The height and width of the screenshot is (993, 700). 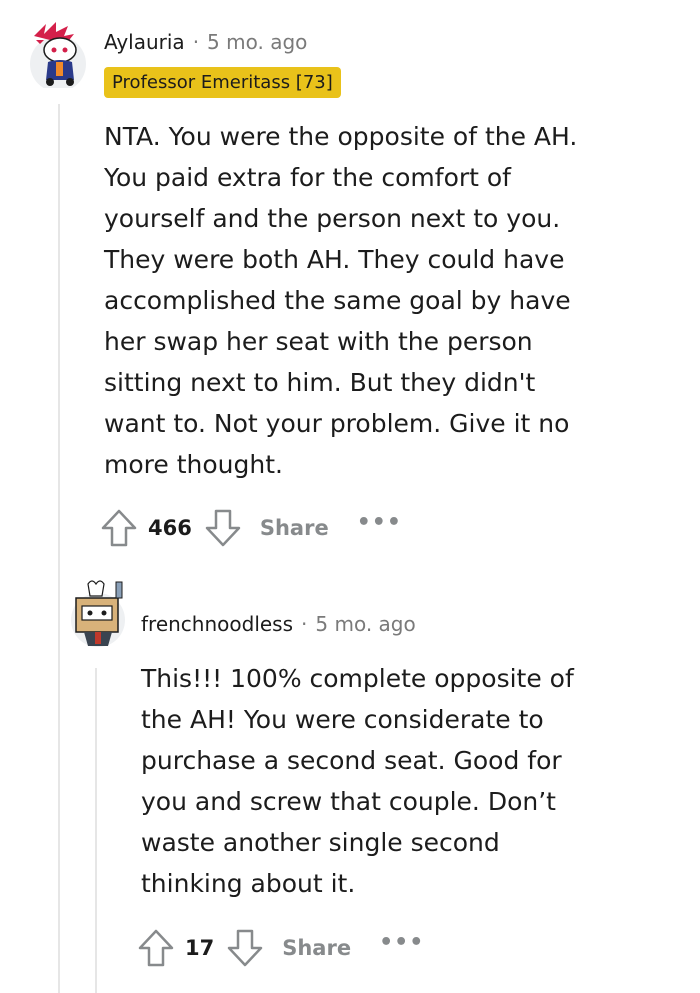 I want to click on comment-username: Aylauria, so click(x=144, y=42).